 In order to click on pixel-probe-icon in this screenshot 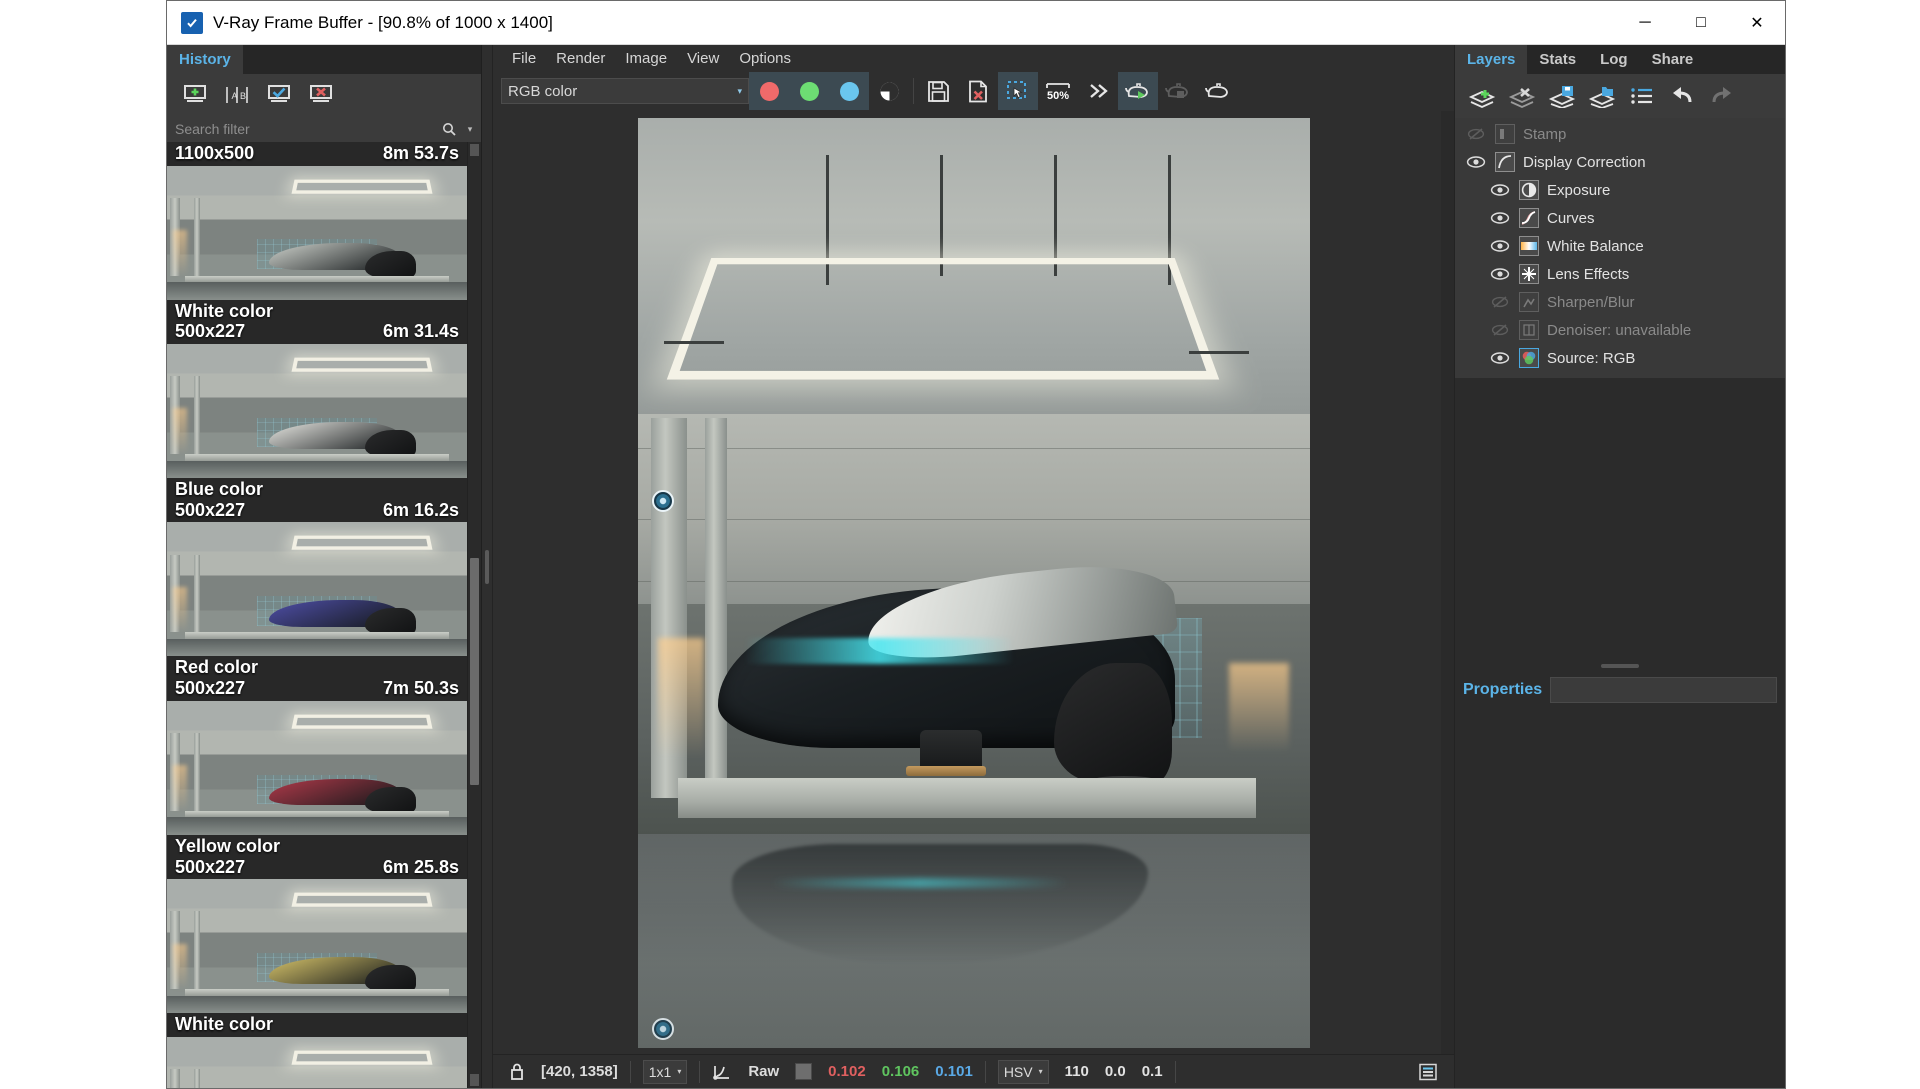, I will do `click(722, 1072)`.